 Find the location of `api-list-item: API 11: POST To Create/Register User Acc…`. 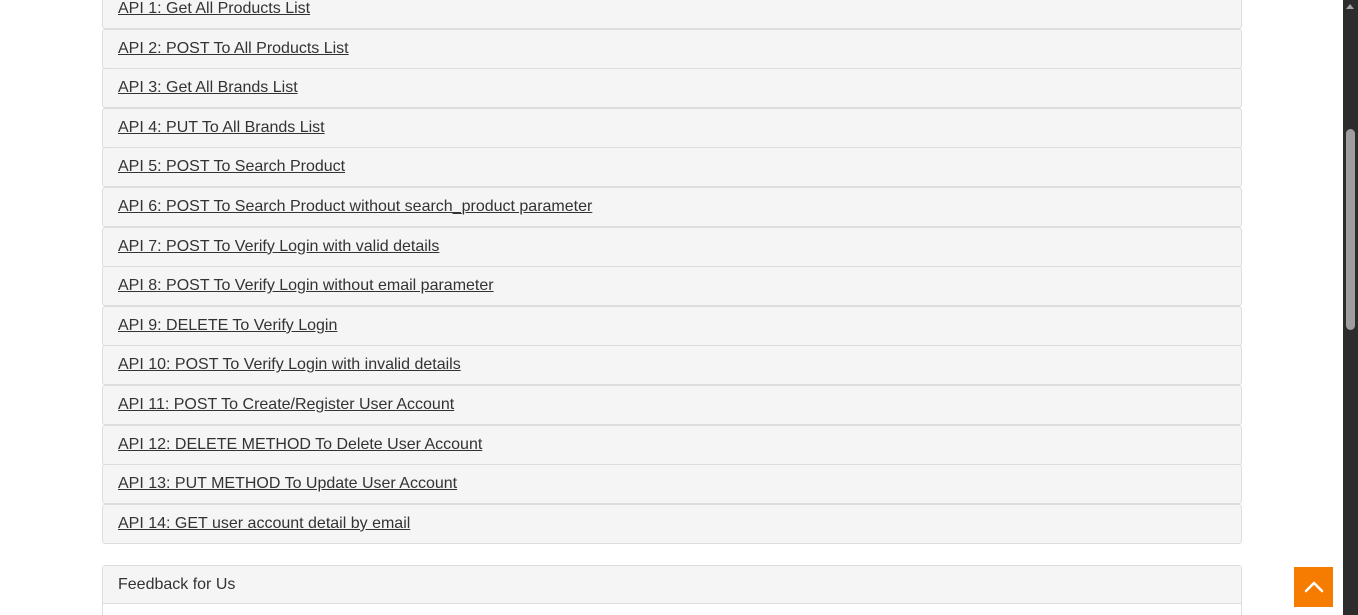

api-list-item: API 11: POST To Create/Register User Acc… is located at coordinates (672, 405).